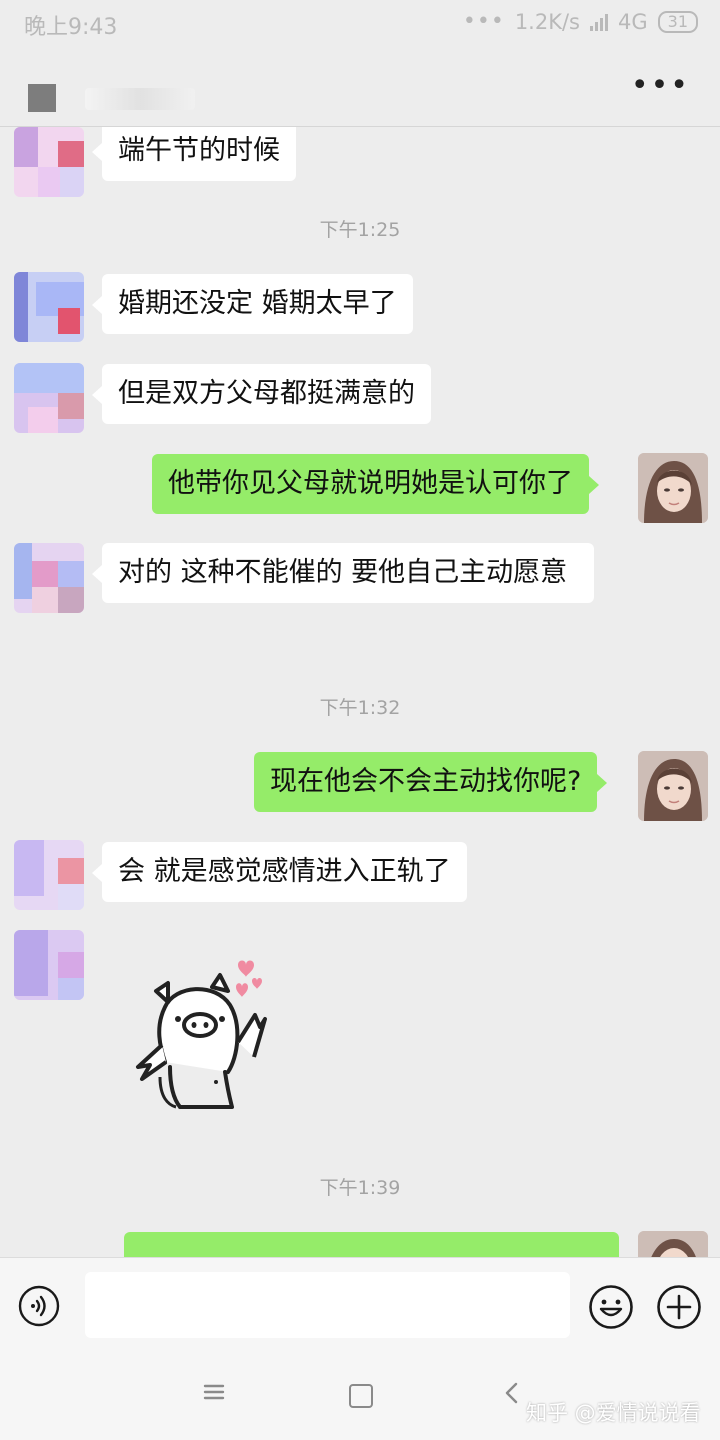 This screenshot has width=720, height=1440. I want to click on more-options-button: •••, so click(660, 86).